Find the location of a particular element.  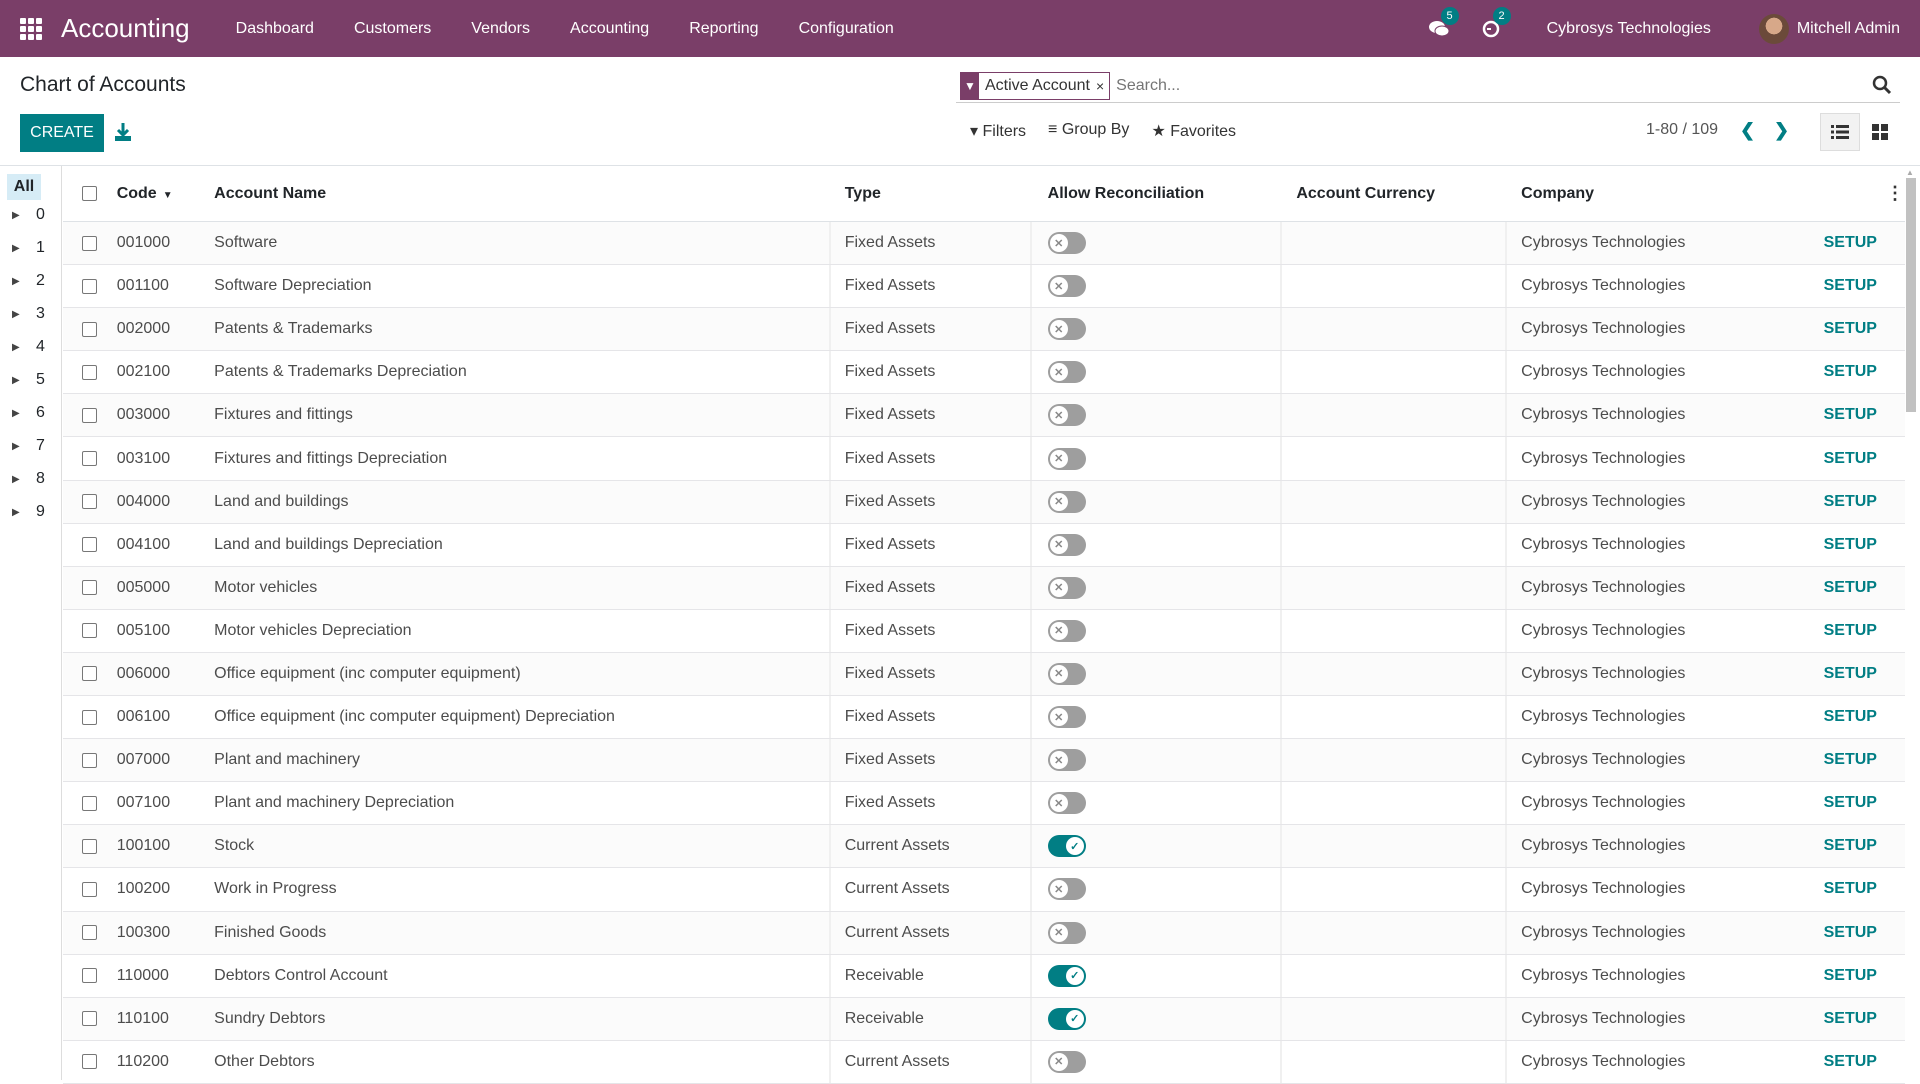

header-type: Type is located at coordinates (931, 193).